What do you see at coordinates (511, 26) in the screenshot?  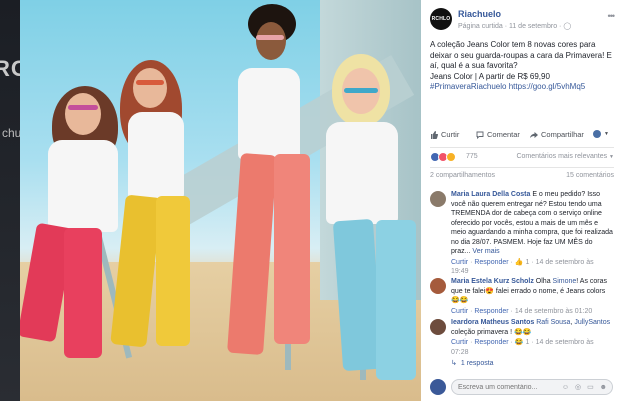 I see `post-meta-text: Página curtida · 11 de setembro ·` at bounding box center [511, 26].